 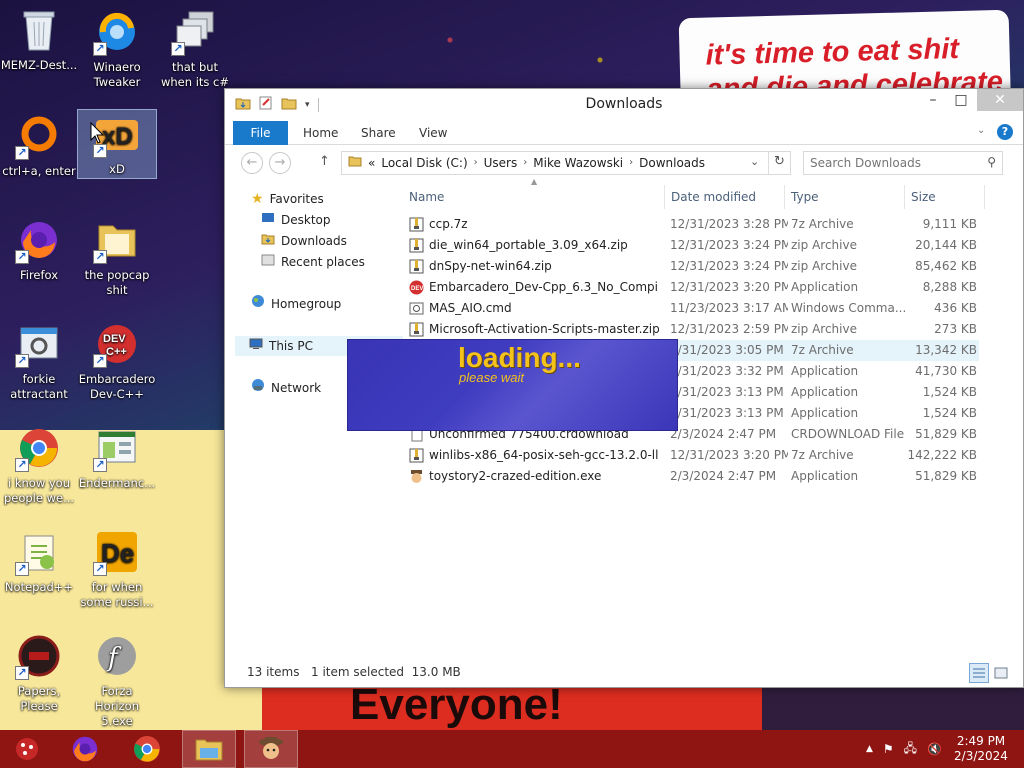 What do you see at coordinates (268, 241) in the screenshot?
I see `downloads-folder-icon` at bounding box center [268, 241].